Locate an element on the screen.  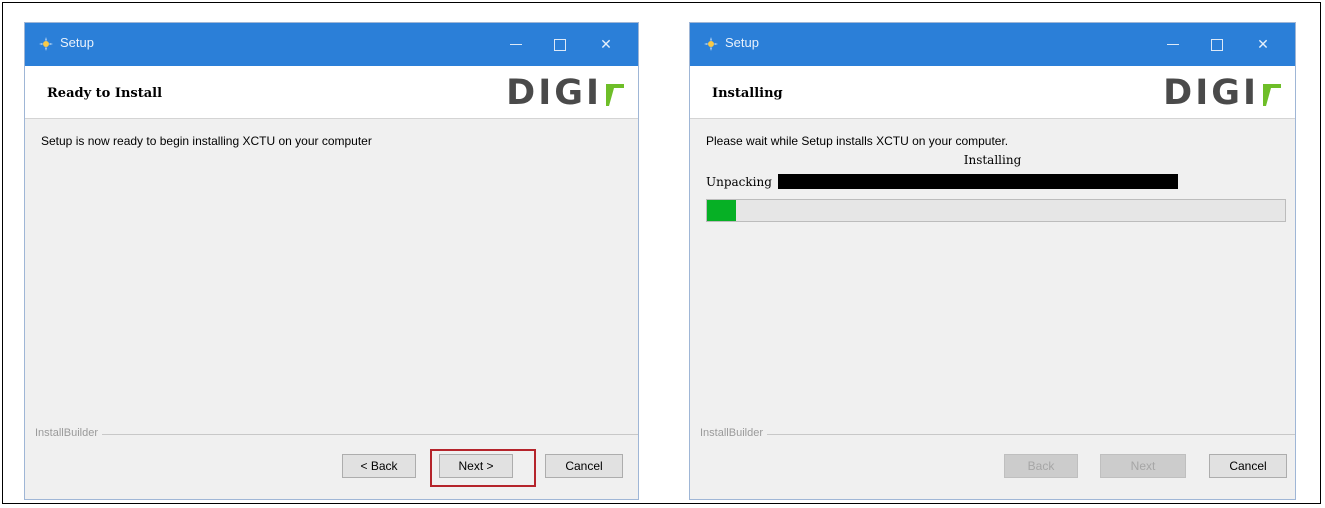
status-text: Installing is located at coordinates (992, 160).